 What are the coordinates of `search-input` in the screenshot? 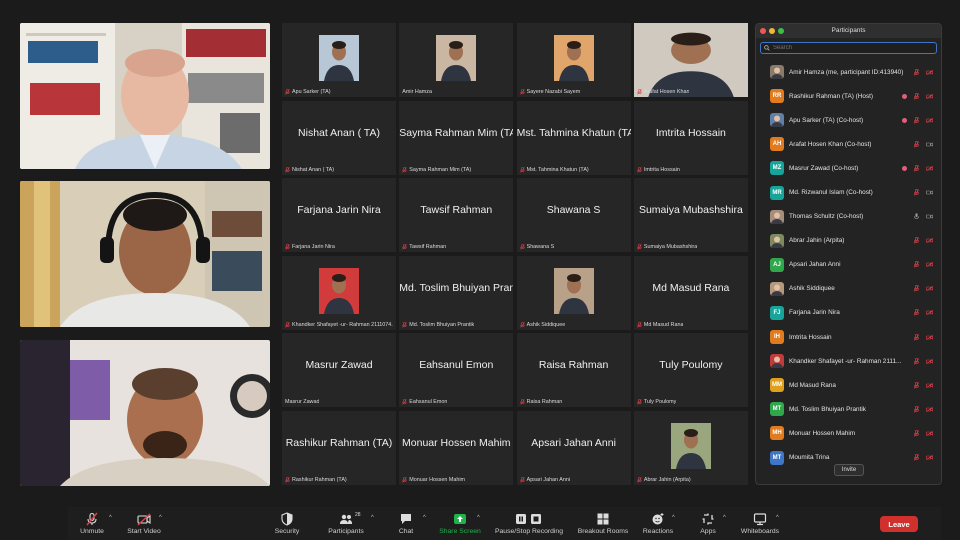 It's located at (848, 48).